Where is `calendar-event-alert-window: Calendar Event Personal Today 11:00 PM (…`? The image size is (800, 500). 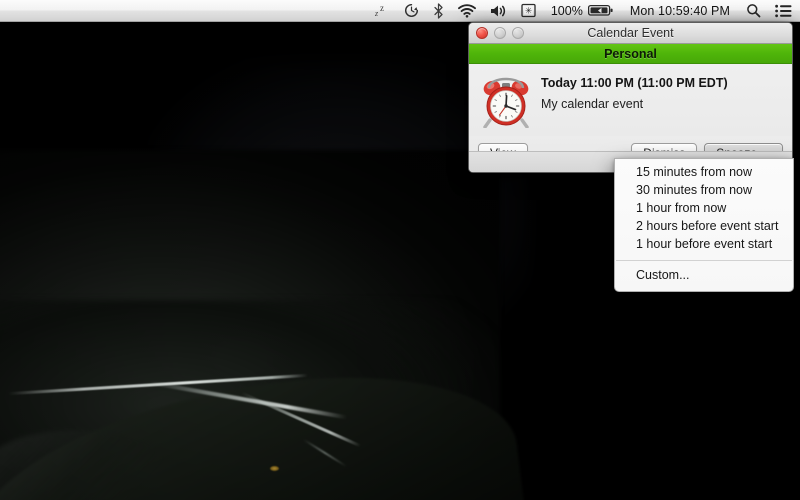
calendar-event-alert-window: Calendar Event Personal Today 11:00 PM (… is located at coordinates (630, 97).